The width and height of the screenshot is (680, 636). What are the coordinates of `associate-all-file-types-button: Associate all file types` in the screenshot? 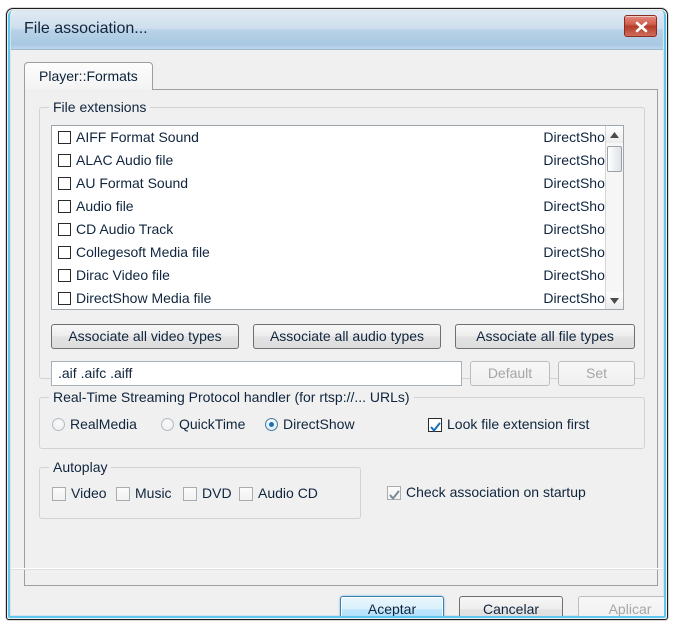 It's located at (545, 336).